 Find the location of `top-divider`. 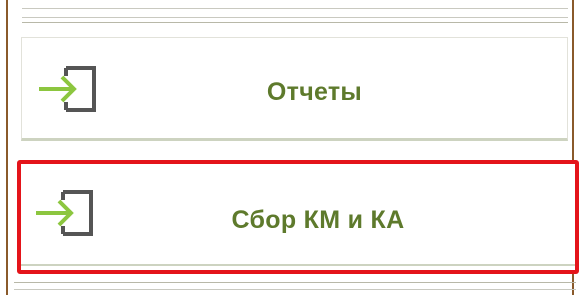

top-divider is located at coordinates (295, 16).